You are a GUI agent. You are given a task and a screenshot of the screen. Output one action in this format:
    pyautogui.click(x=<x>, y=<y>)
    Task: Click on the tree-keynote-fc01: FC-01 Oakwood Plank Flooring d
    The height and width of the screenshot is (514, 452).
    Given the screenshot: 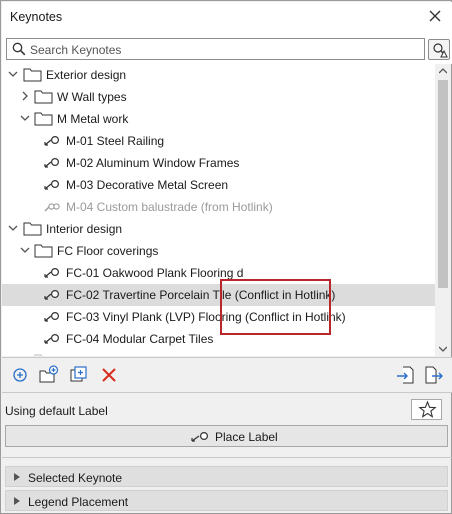 What is the action you would take?
    pyautogui.click(x=218, y=273)
    